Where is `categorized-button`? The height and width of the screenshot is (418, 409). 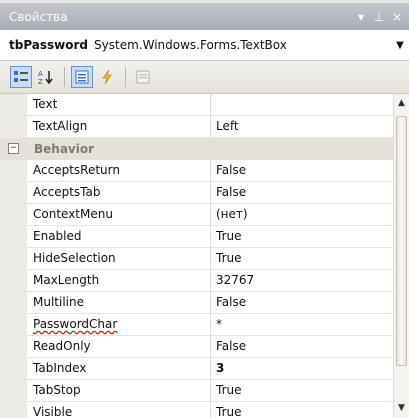 categorized-button is located at coordinates (21, 77).